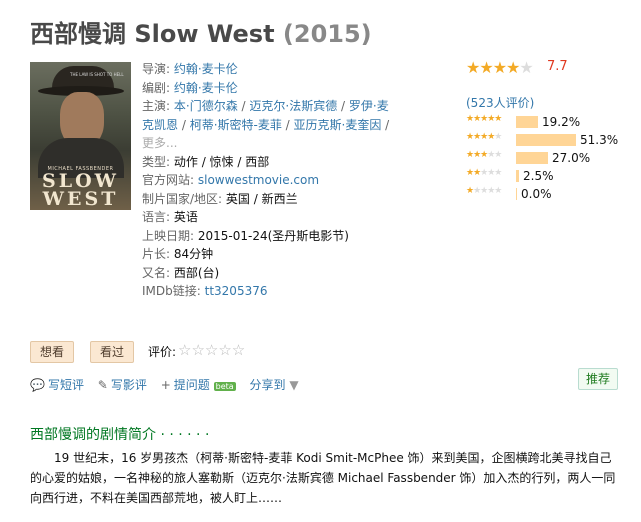  Describe the element at coordinates (97, 74) in the screenshot. I see `poster-tagline: THE LAW IS SHOT TO HELL` at that location.